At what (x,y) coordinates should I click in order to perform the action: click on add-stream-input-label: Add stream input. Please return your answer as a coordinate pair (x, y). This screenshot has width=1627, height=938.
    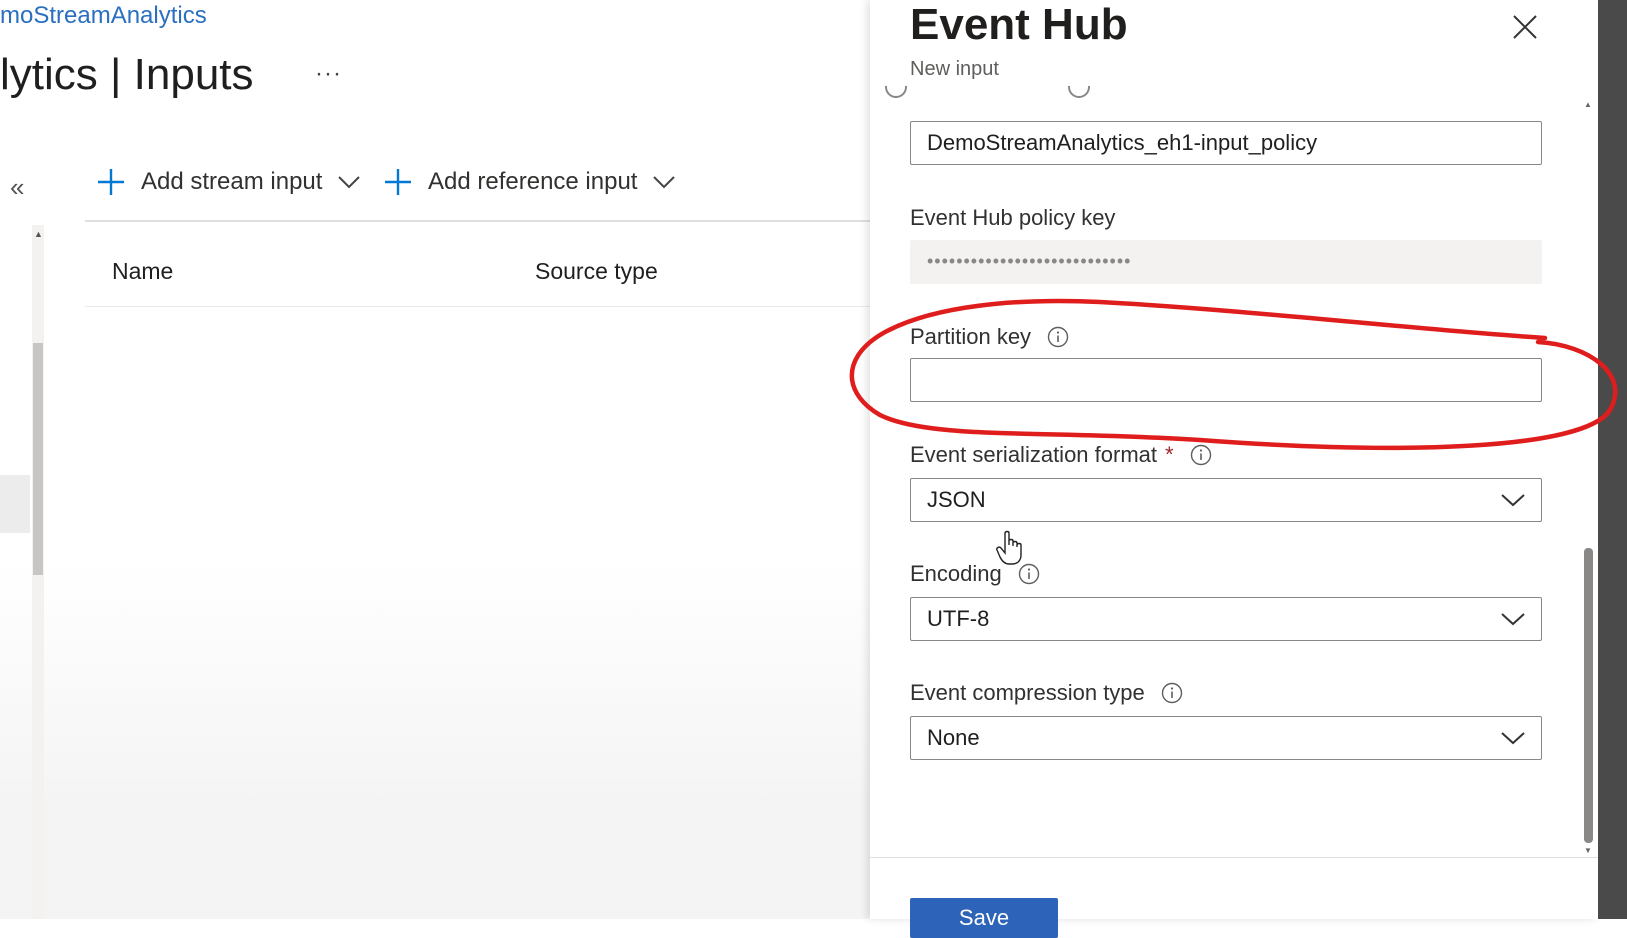
    Looking at the image, I should click on (232, 181).